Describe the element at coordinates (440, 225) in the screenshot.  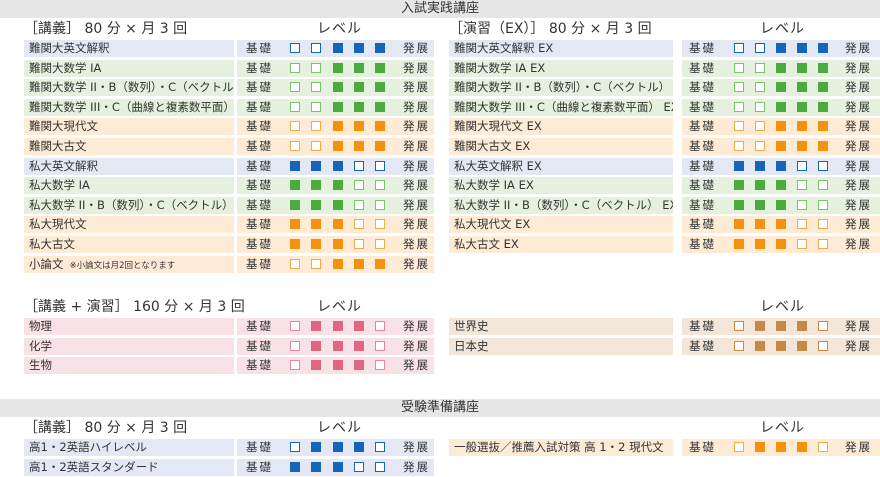
I see `course-row: 私大現代文 EX 基礎 発展` at that location.